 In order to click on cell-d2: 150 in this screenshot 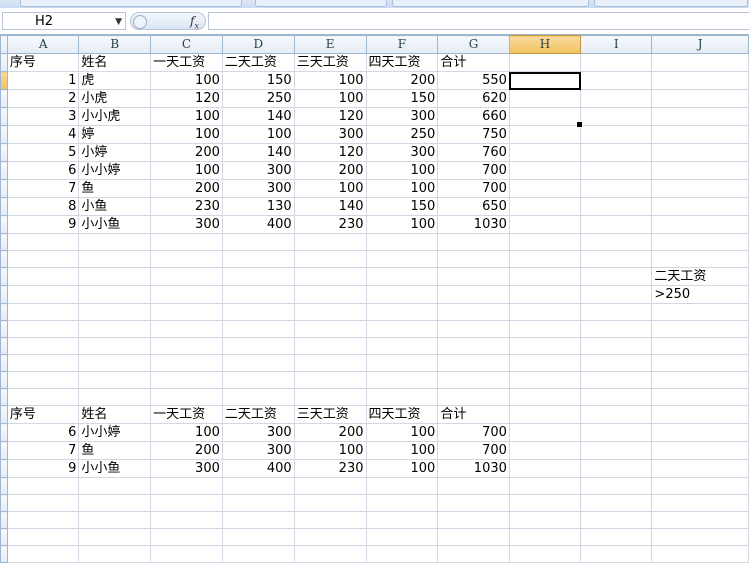, I will do `click(258, 80)`.